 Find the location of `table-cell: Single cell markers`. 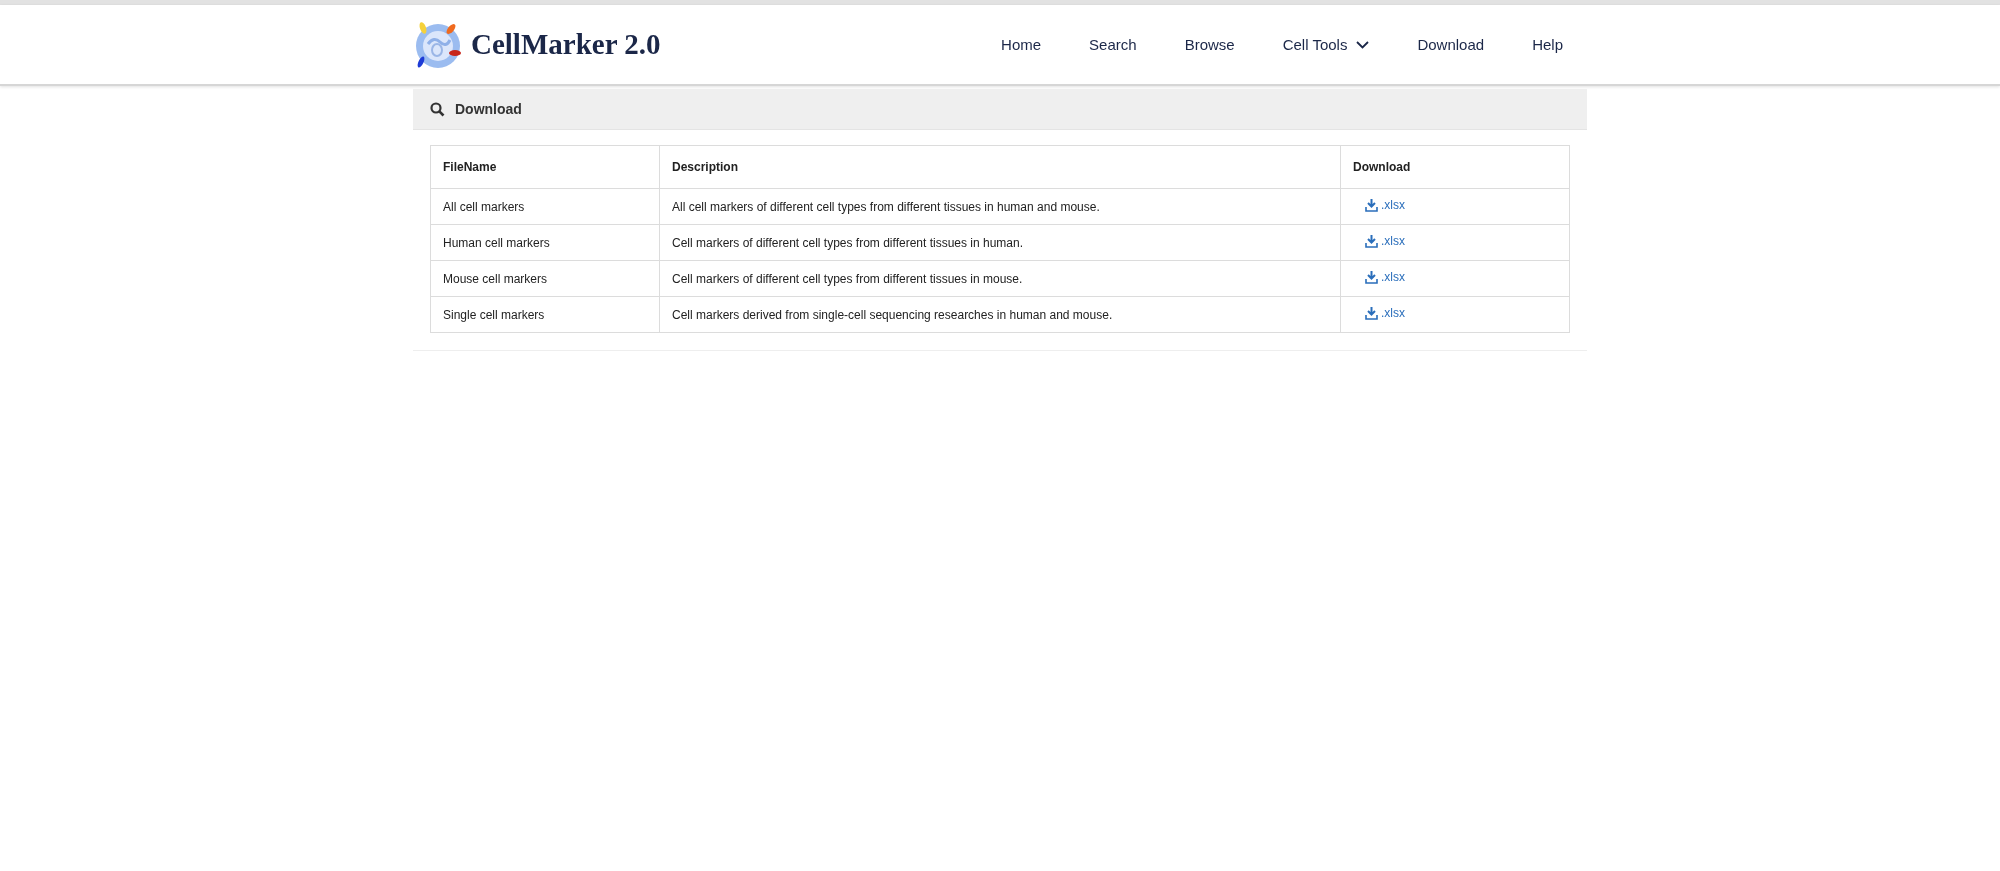

table-cell: Single cell markers is located at coordinates (545, 314).